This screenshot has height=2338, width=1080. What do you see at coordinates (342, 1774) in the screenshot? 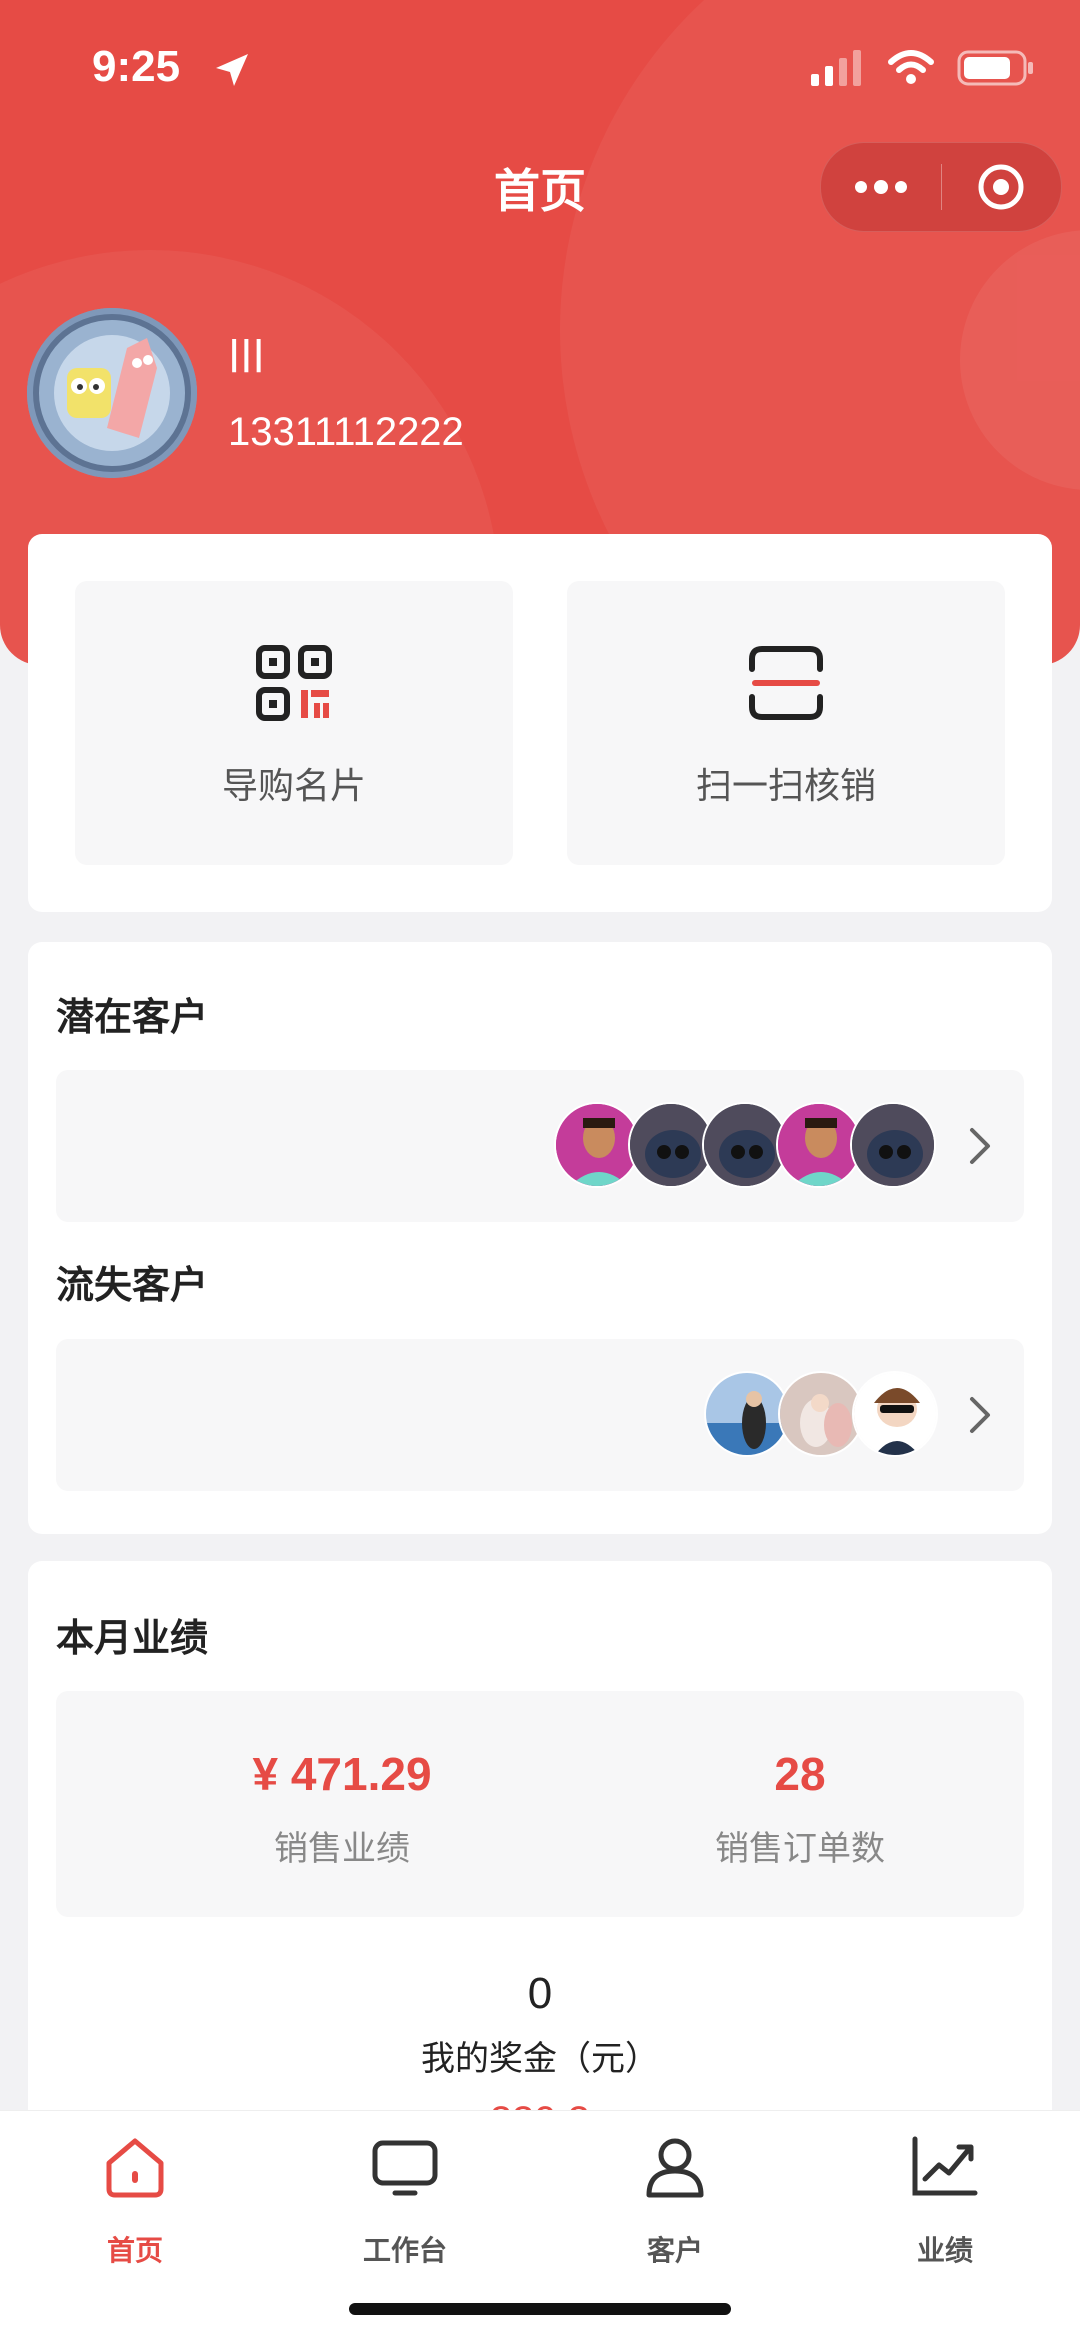
I see `sales-amount: ¥ 471.29` at bounding box center [342, 1774].